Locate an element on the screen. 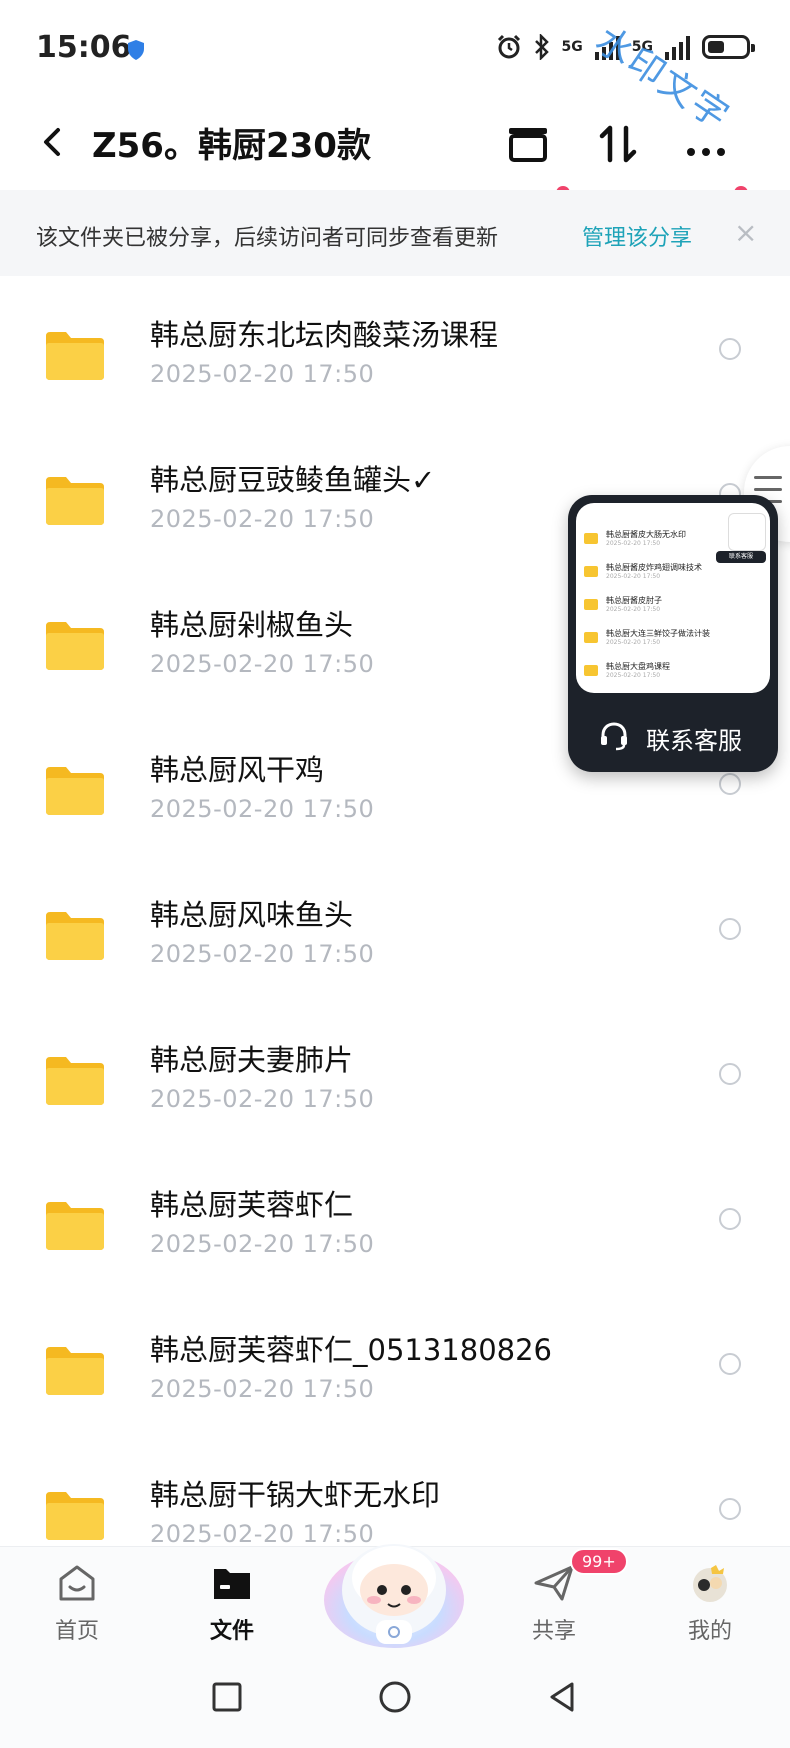  nav-home: 首页 is located at coordinates (77, 1599).